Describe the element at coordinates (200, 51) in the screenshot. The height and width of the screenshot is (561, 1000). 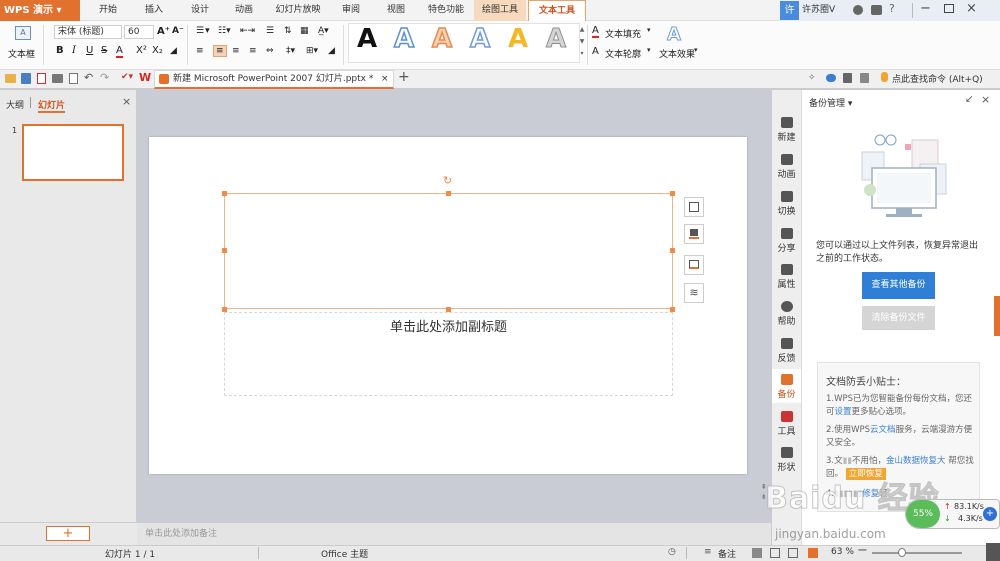
I see `align-left-icon: ≡` at that location.